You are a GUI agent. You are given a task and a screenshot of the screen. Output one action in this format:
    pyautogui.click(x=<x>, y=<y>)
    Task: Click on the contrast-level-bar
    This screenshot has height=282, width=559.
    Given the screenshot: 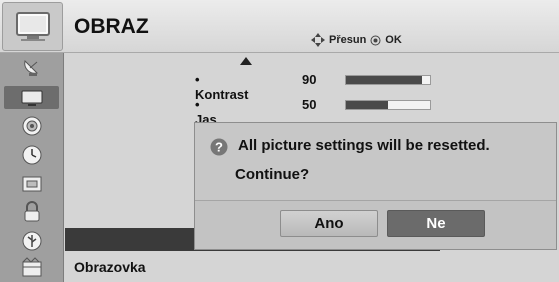 What is the action you would take?
    pyautogui.click(x=388, y=80)
    